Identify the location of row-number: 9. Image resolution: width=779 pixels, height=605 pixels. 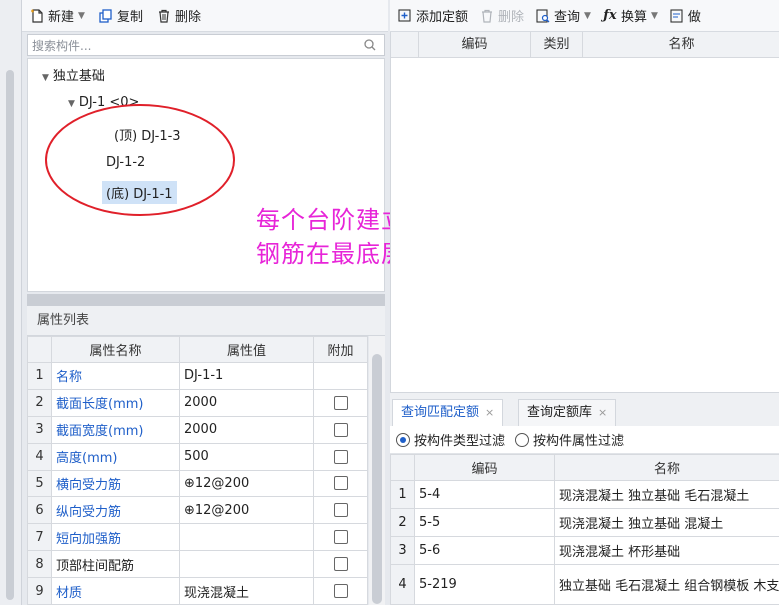
(39, 591).